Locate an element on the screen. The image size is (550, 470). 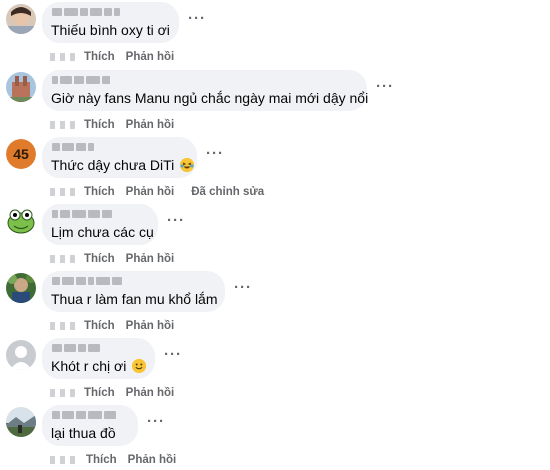
edited-label: Đã chỉnh sửa is located at coordinates (228, 192).